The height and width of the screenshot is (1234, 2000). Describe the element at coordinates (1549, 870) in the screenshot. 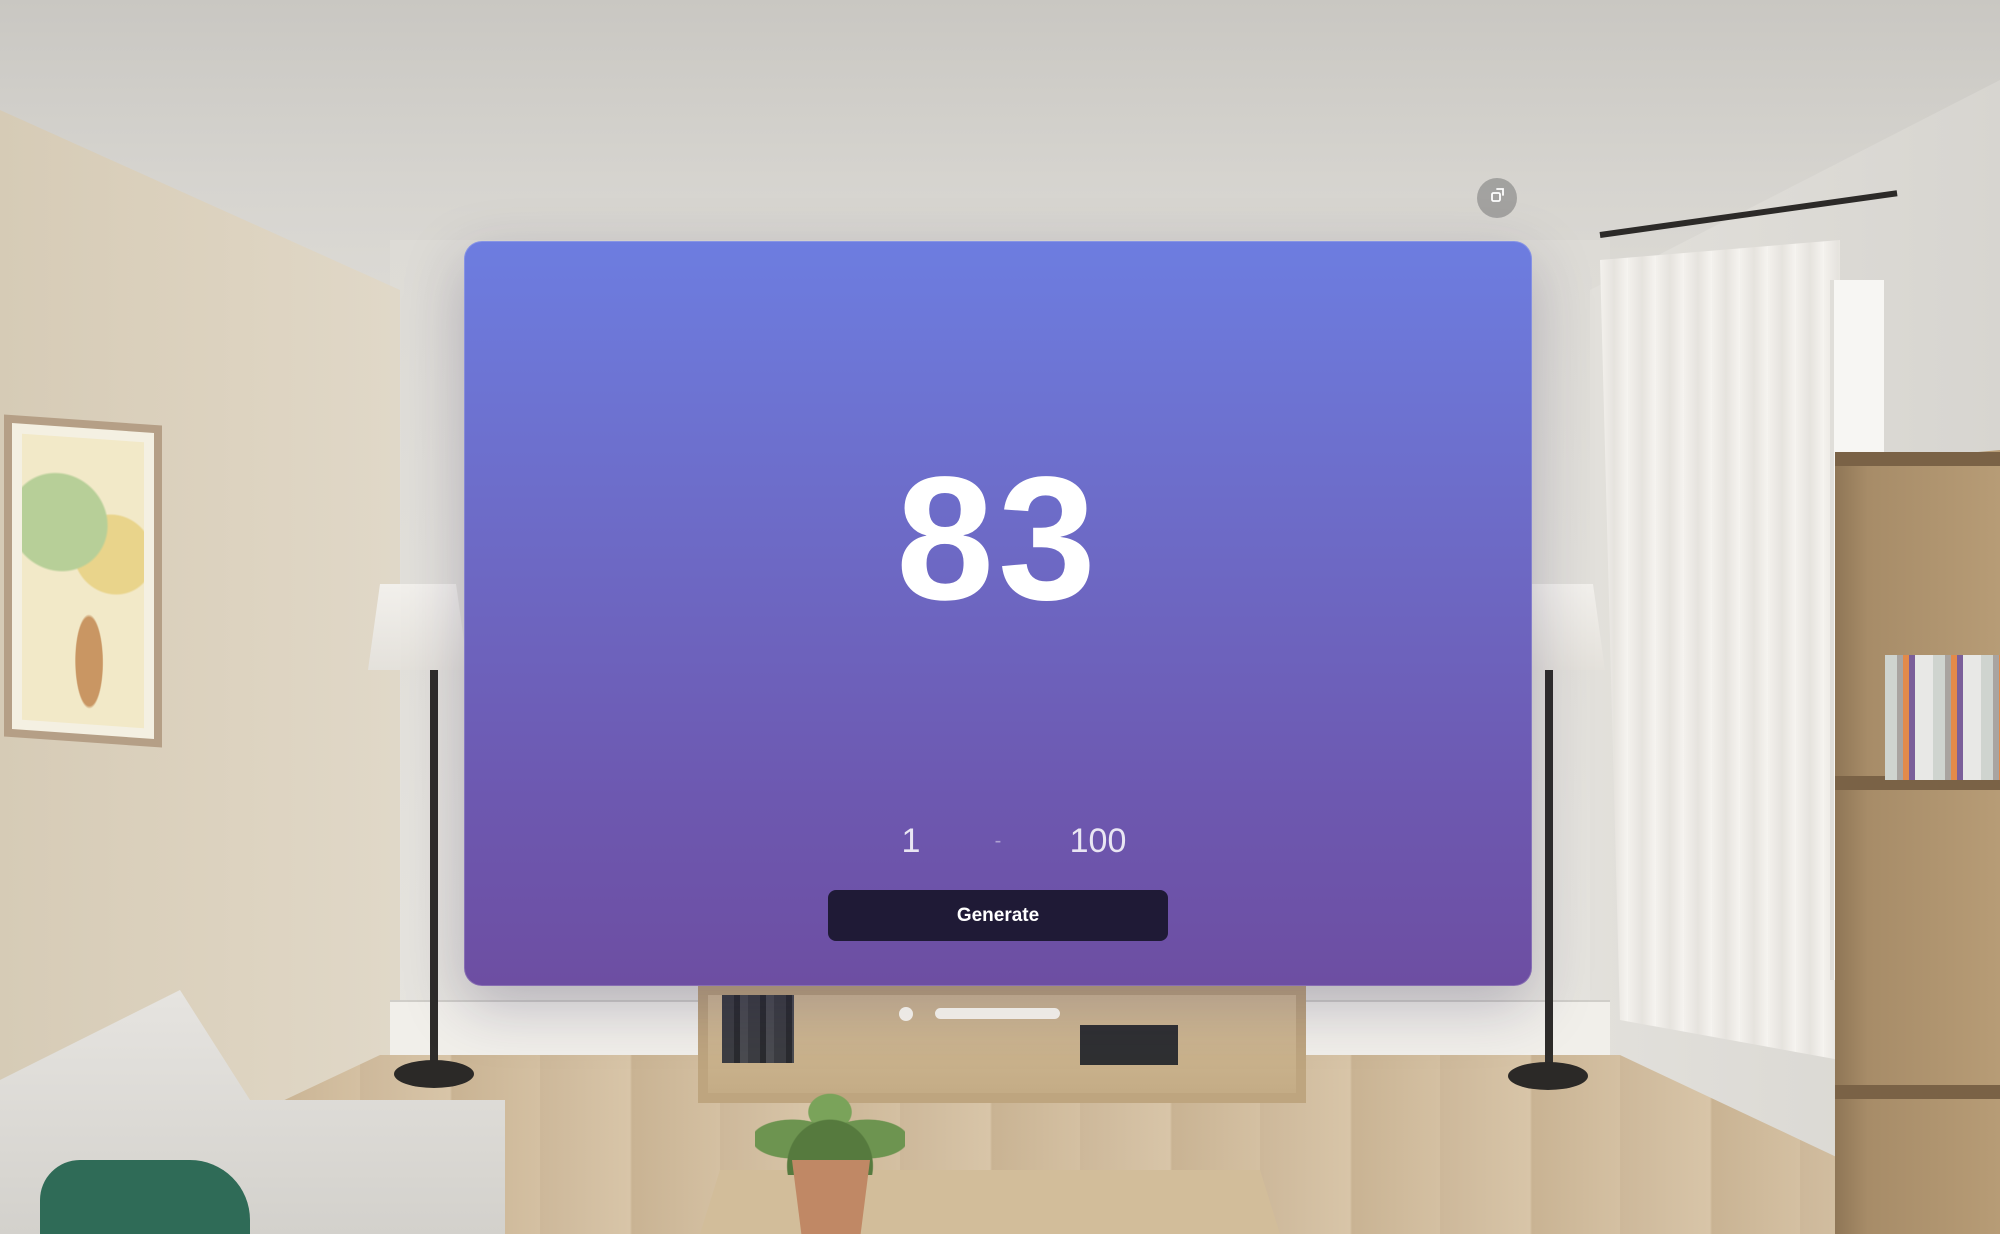

I see `lamp-pole-right` at that location.